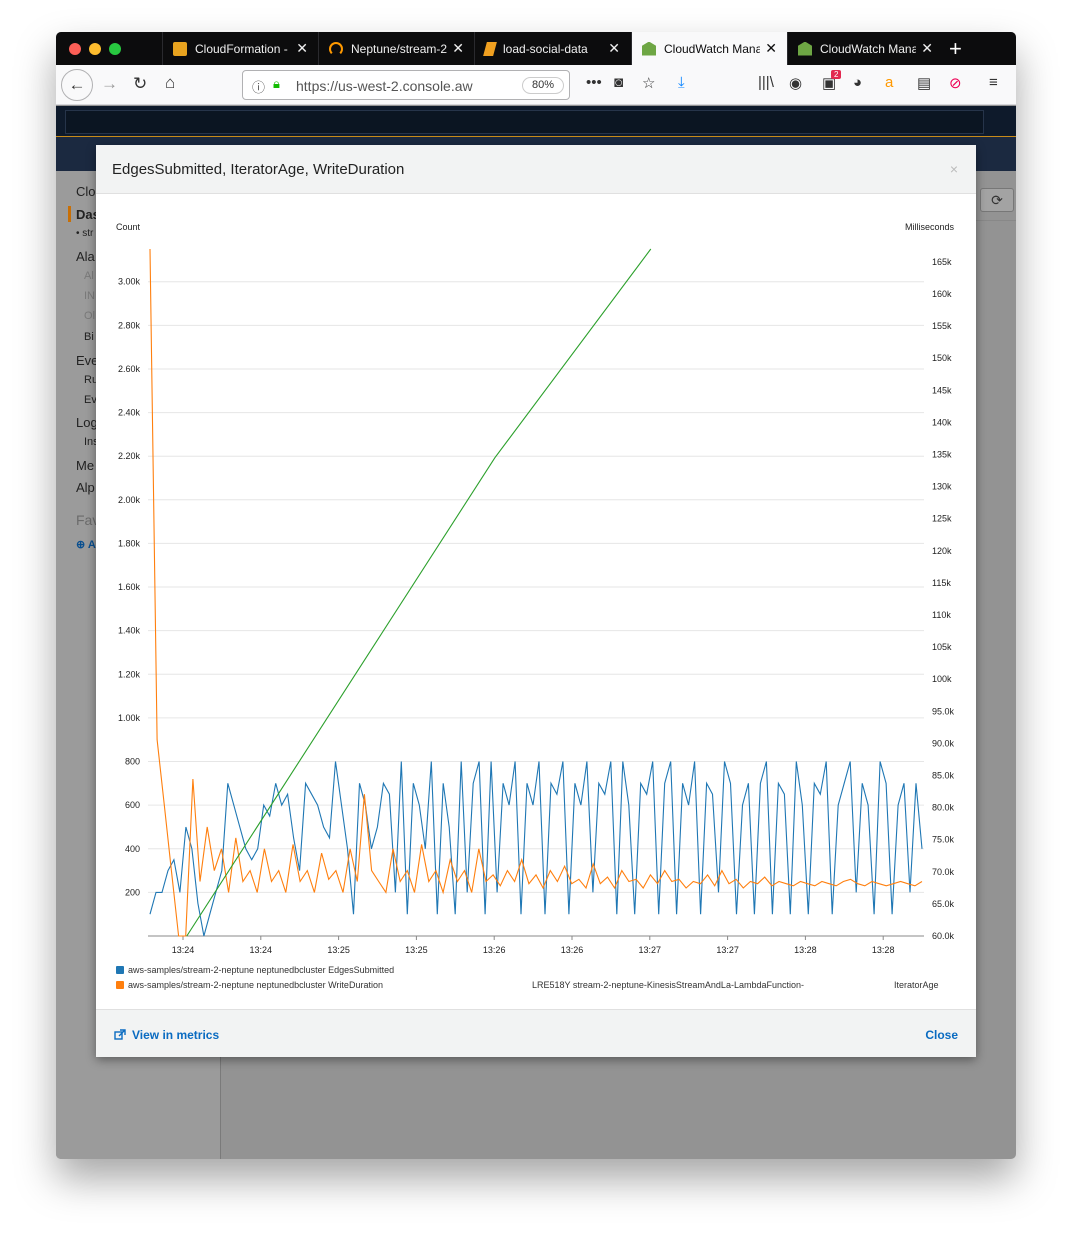 The height and width of the screenshot is (1239, 1072). What do you see at coordinates (129, 718) in the screenshot?
I see `y-left-tick-label: 1.00k` at bounding box center [129, 718].